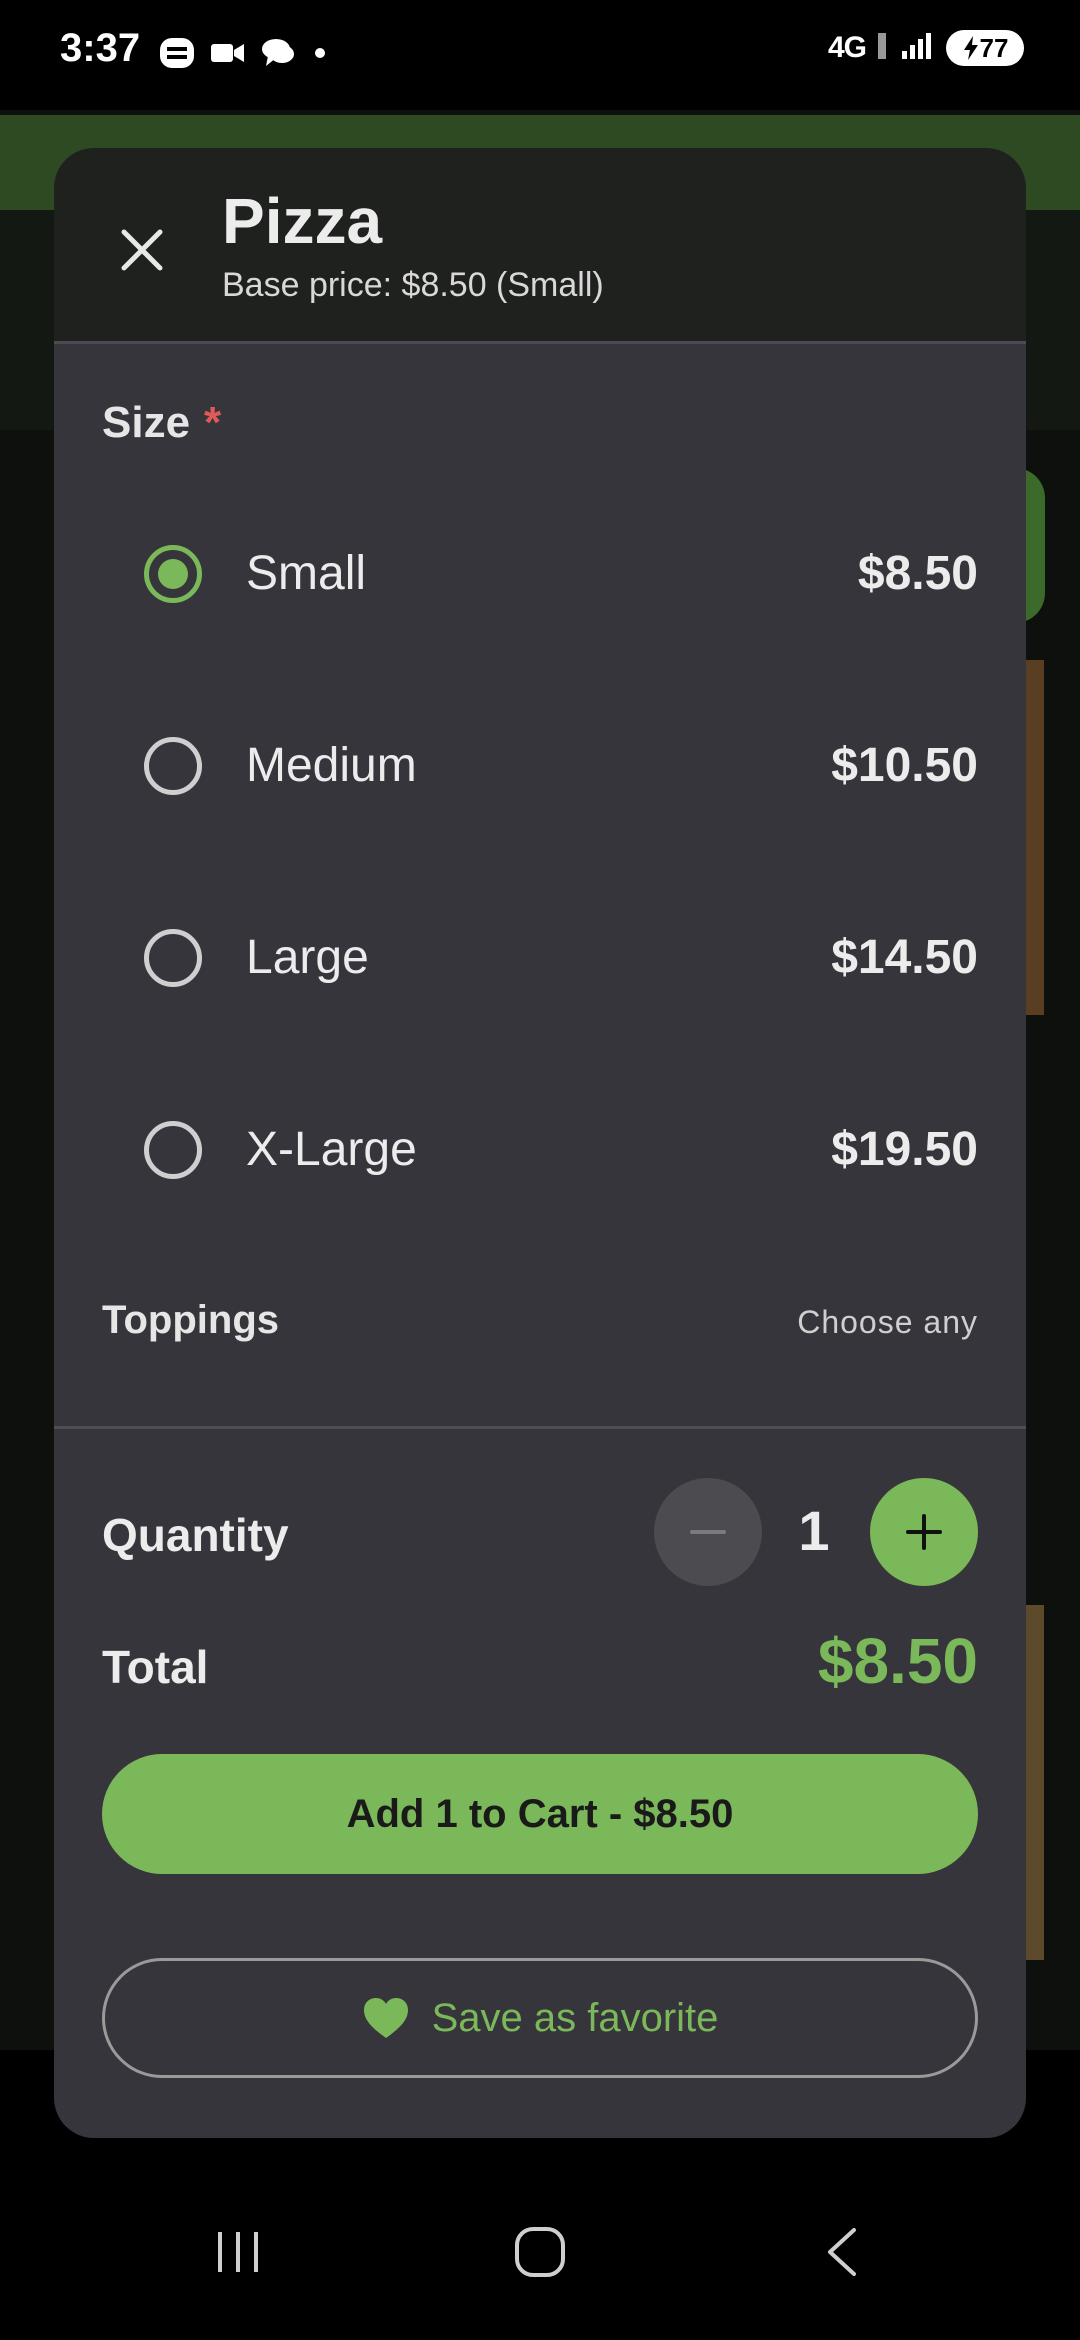 Image resolution: width=1080 pixels, height=2340 pixels. Describe the element at coordinates (307, 957) in the screenshot. I see `option-label: Large` at that location.